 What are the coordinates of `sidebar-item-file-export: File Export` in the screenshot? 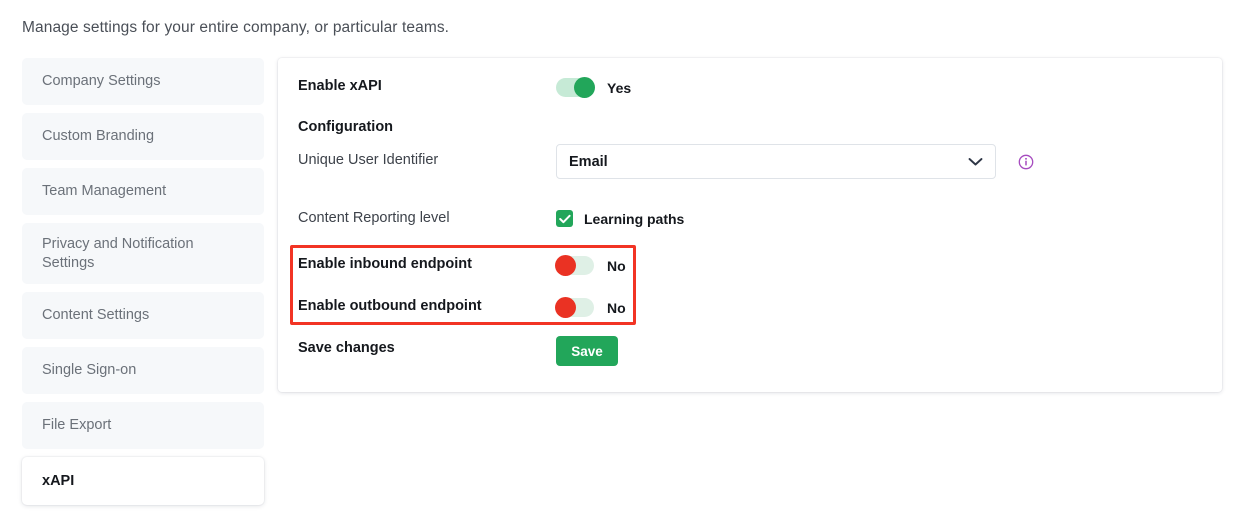 It's located at (143, 425).